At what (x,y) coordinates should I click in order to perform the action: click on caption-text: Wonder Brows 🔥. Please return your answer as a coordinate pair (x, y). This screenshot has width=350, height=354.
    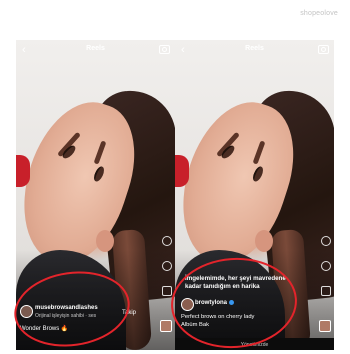
    Looking at the image, I should click on (44, 328).